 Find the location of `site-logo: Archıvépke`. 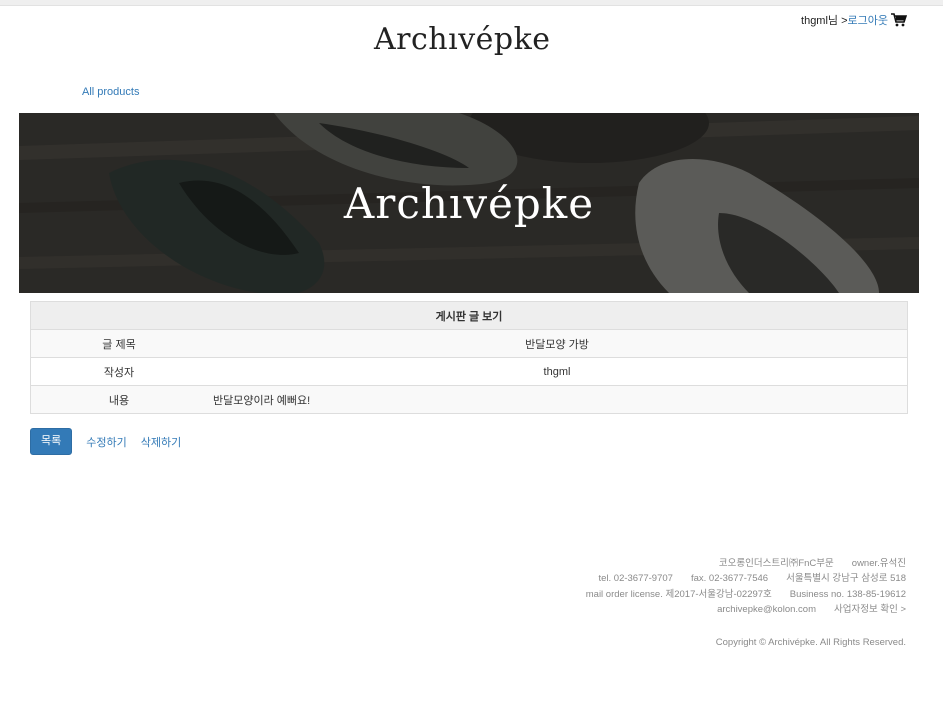

site-logo: Archıvépke is located at coordinates (462, 39).